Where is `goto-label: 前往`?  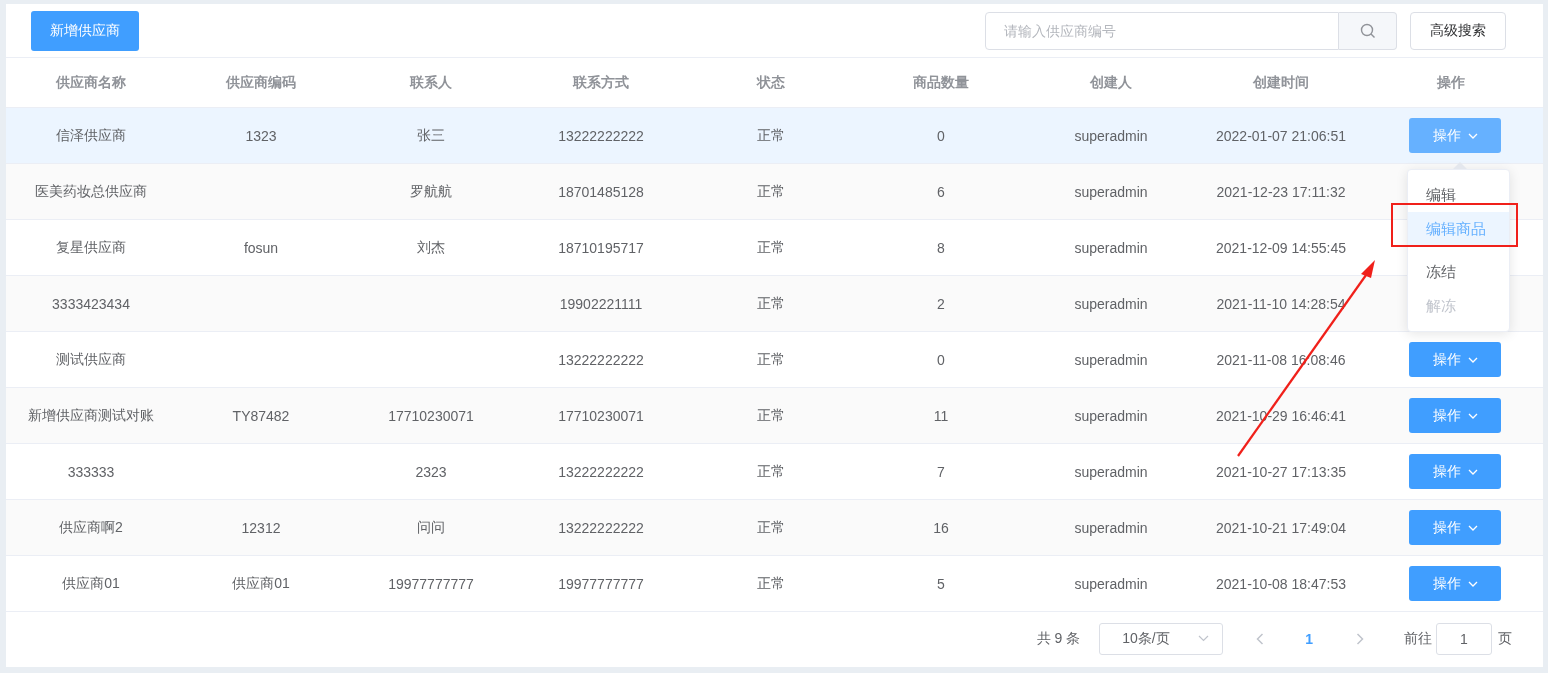 goto-label: 前往 is located at coordinates (1418, 638).